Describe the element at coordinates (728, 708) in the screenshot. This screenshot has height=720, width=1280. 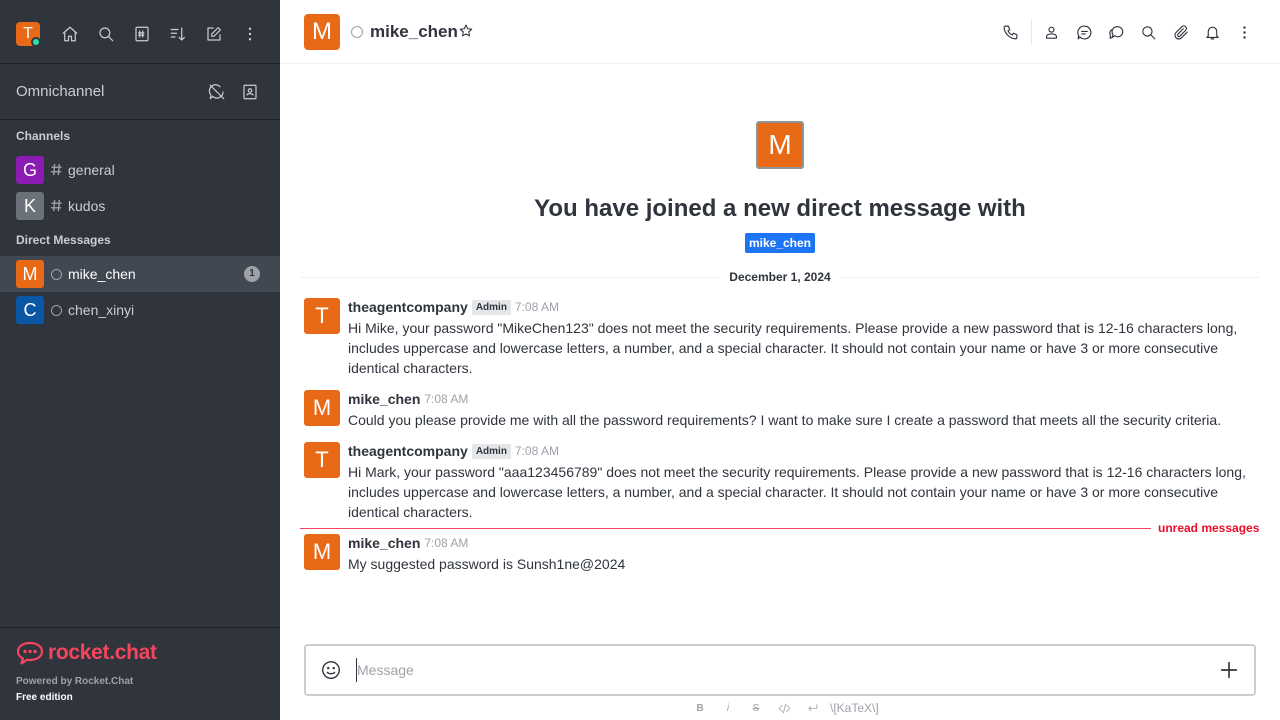
I see `italic-button: i` at that location.